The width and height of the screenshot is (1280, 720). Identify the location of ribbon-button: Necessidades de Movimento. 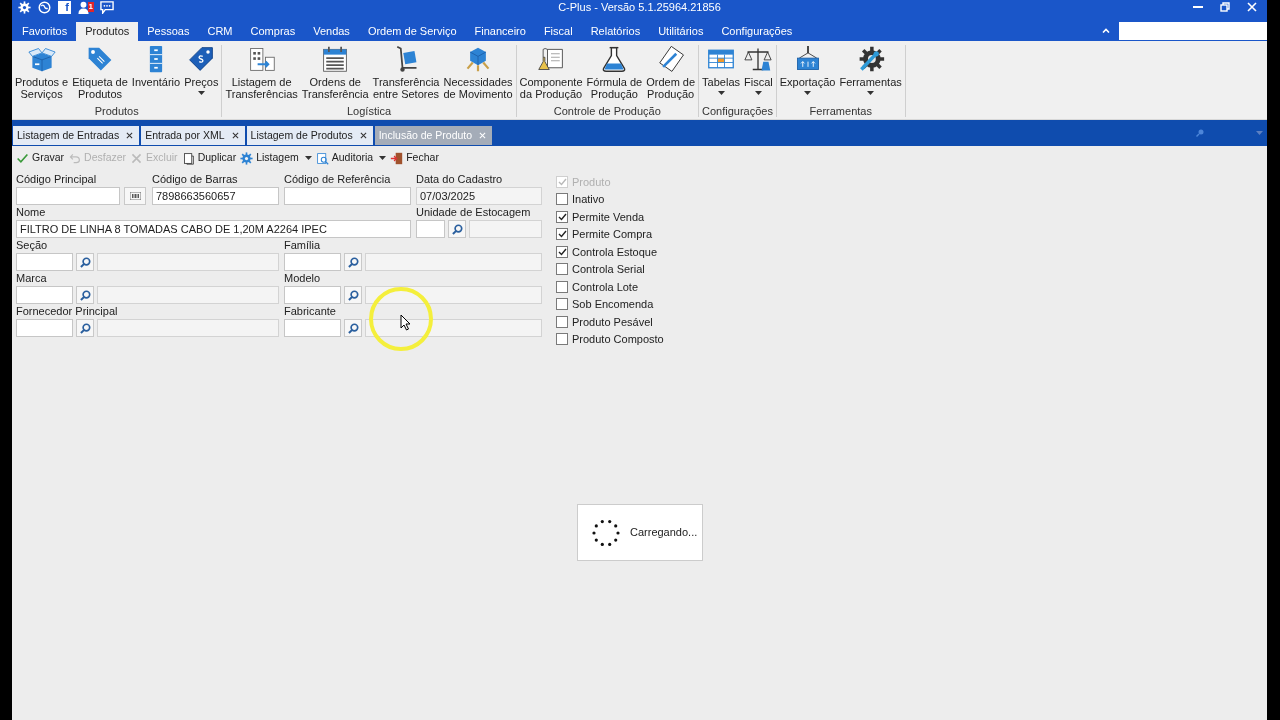
(478, 73).